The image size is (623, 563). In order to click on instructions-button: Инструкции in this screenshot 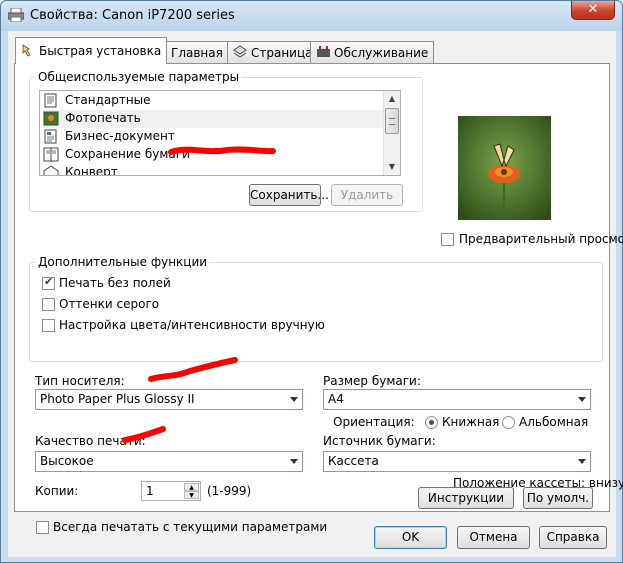, I will do `click(466, 498)`.